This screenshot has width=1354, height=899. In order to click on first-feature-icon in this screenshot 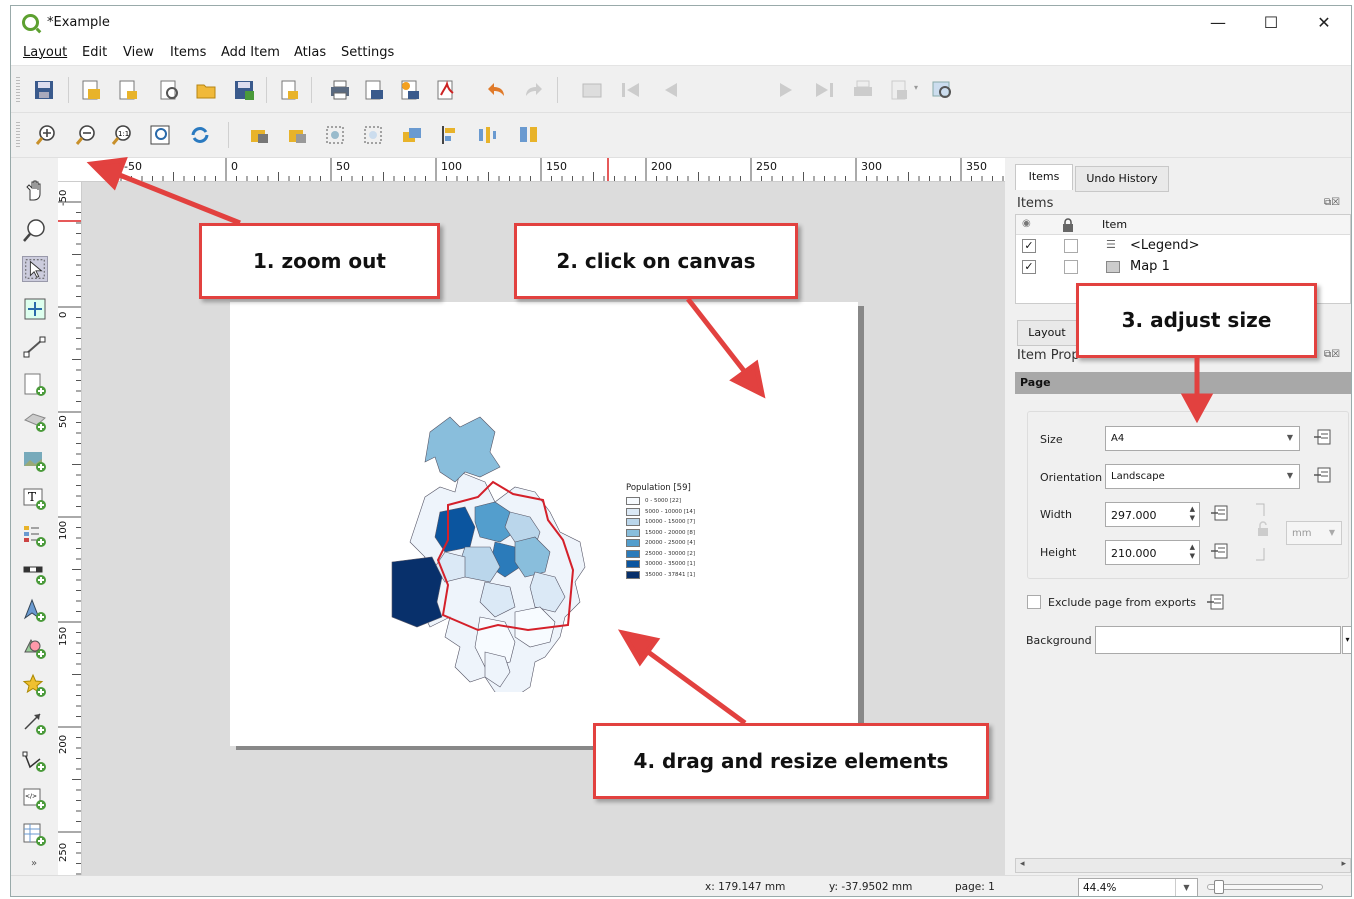, I will do `click(630, 90)`.